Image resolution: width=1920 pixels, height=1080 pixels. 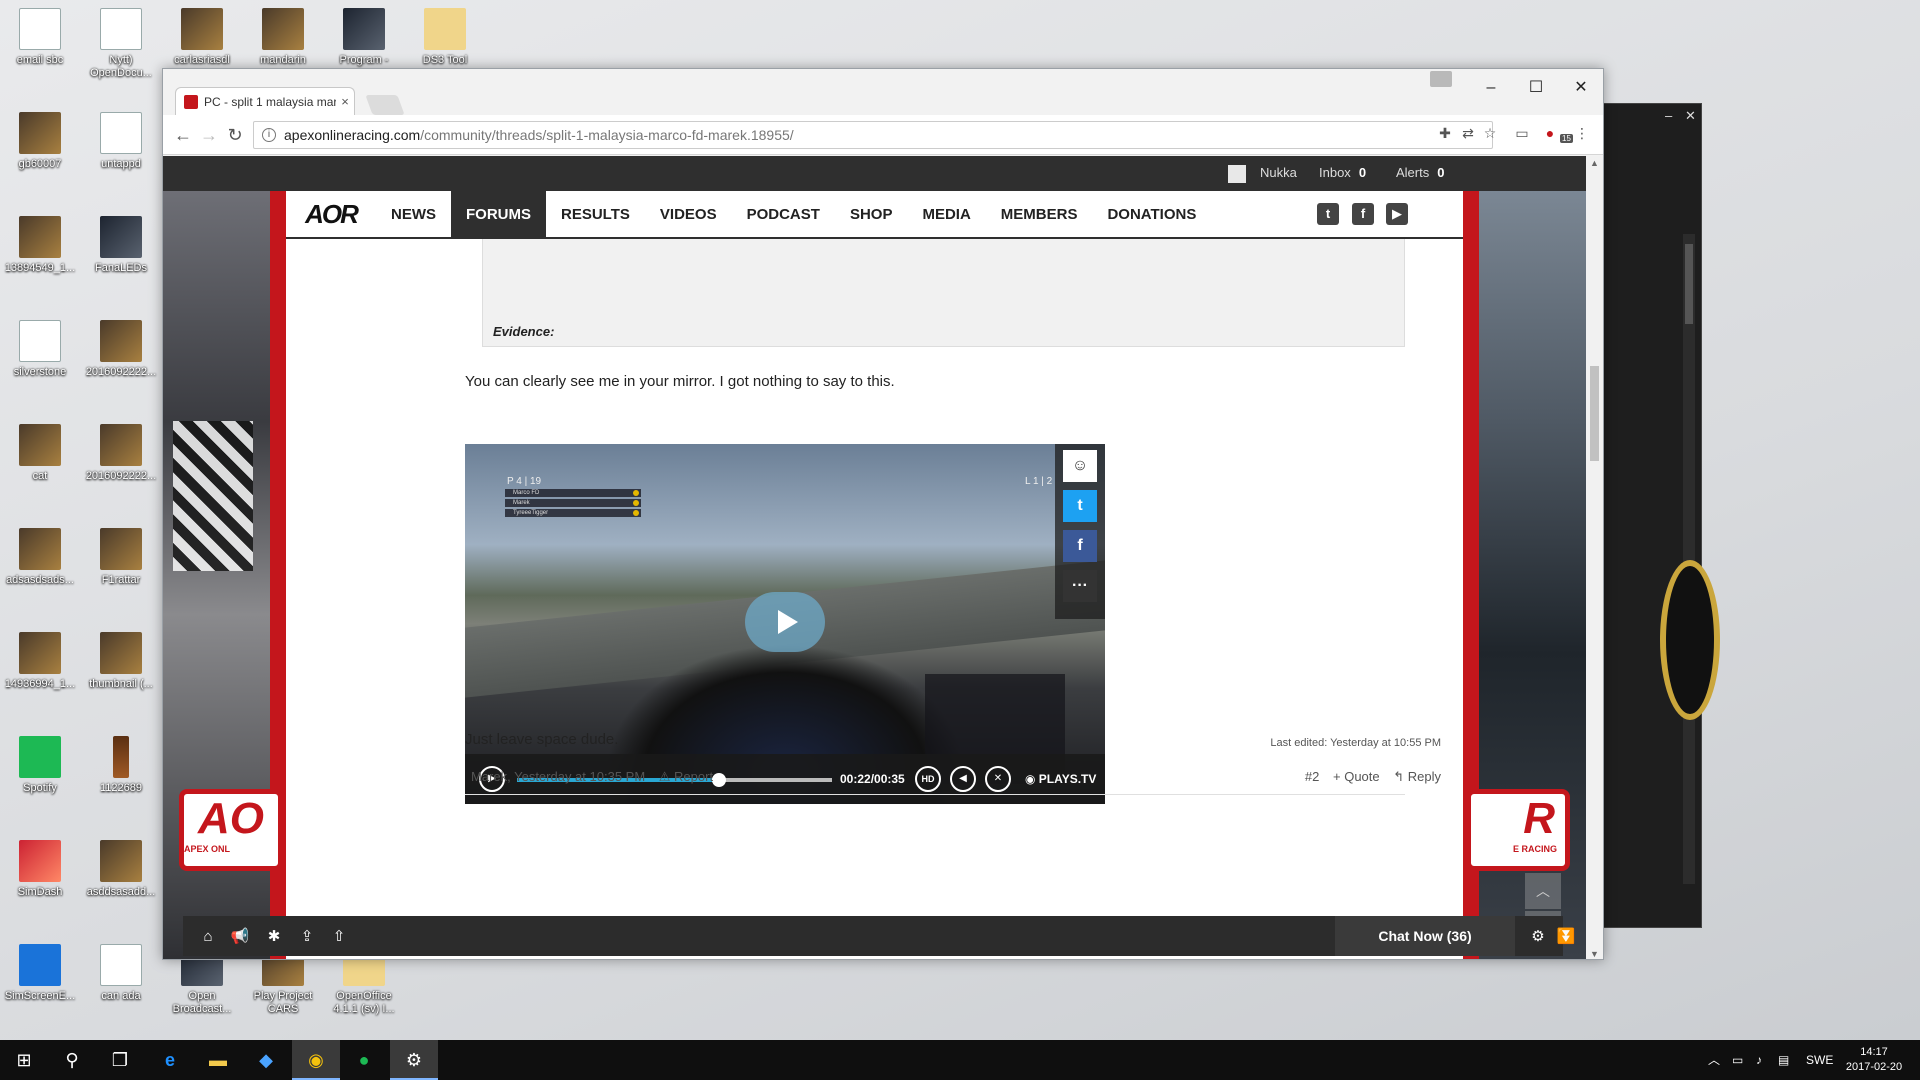 I want to click on username-link: Nukka, so click(x=1278, y=172).